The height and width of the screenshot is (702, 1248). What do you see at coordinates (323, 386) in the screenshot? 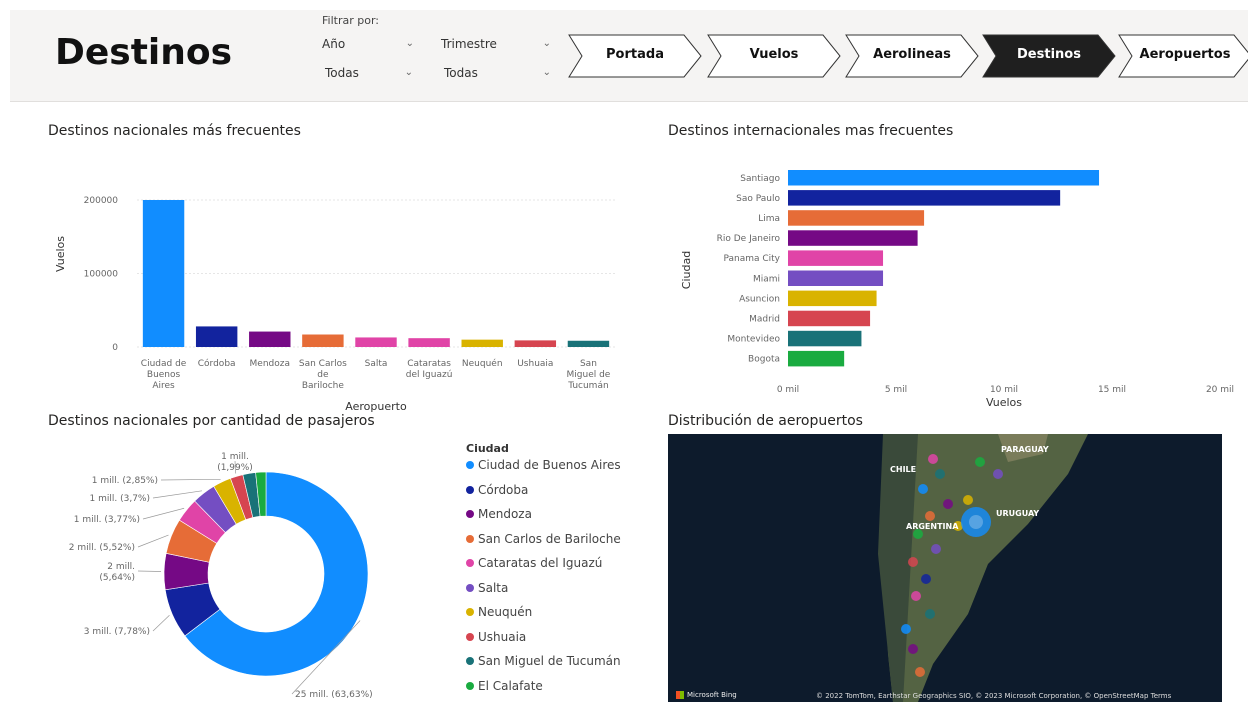
I see `x-tick-label: Bariloche` at bounding box center [323, 386].